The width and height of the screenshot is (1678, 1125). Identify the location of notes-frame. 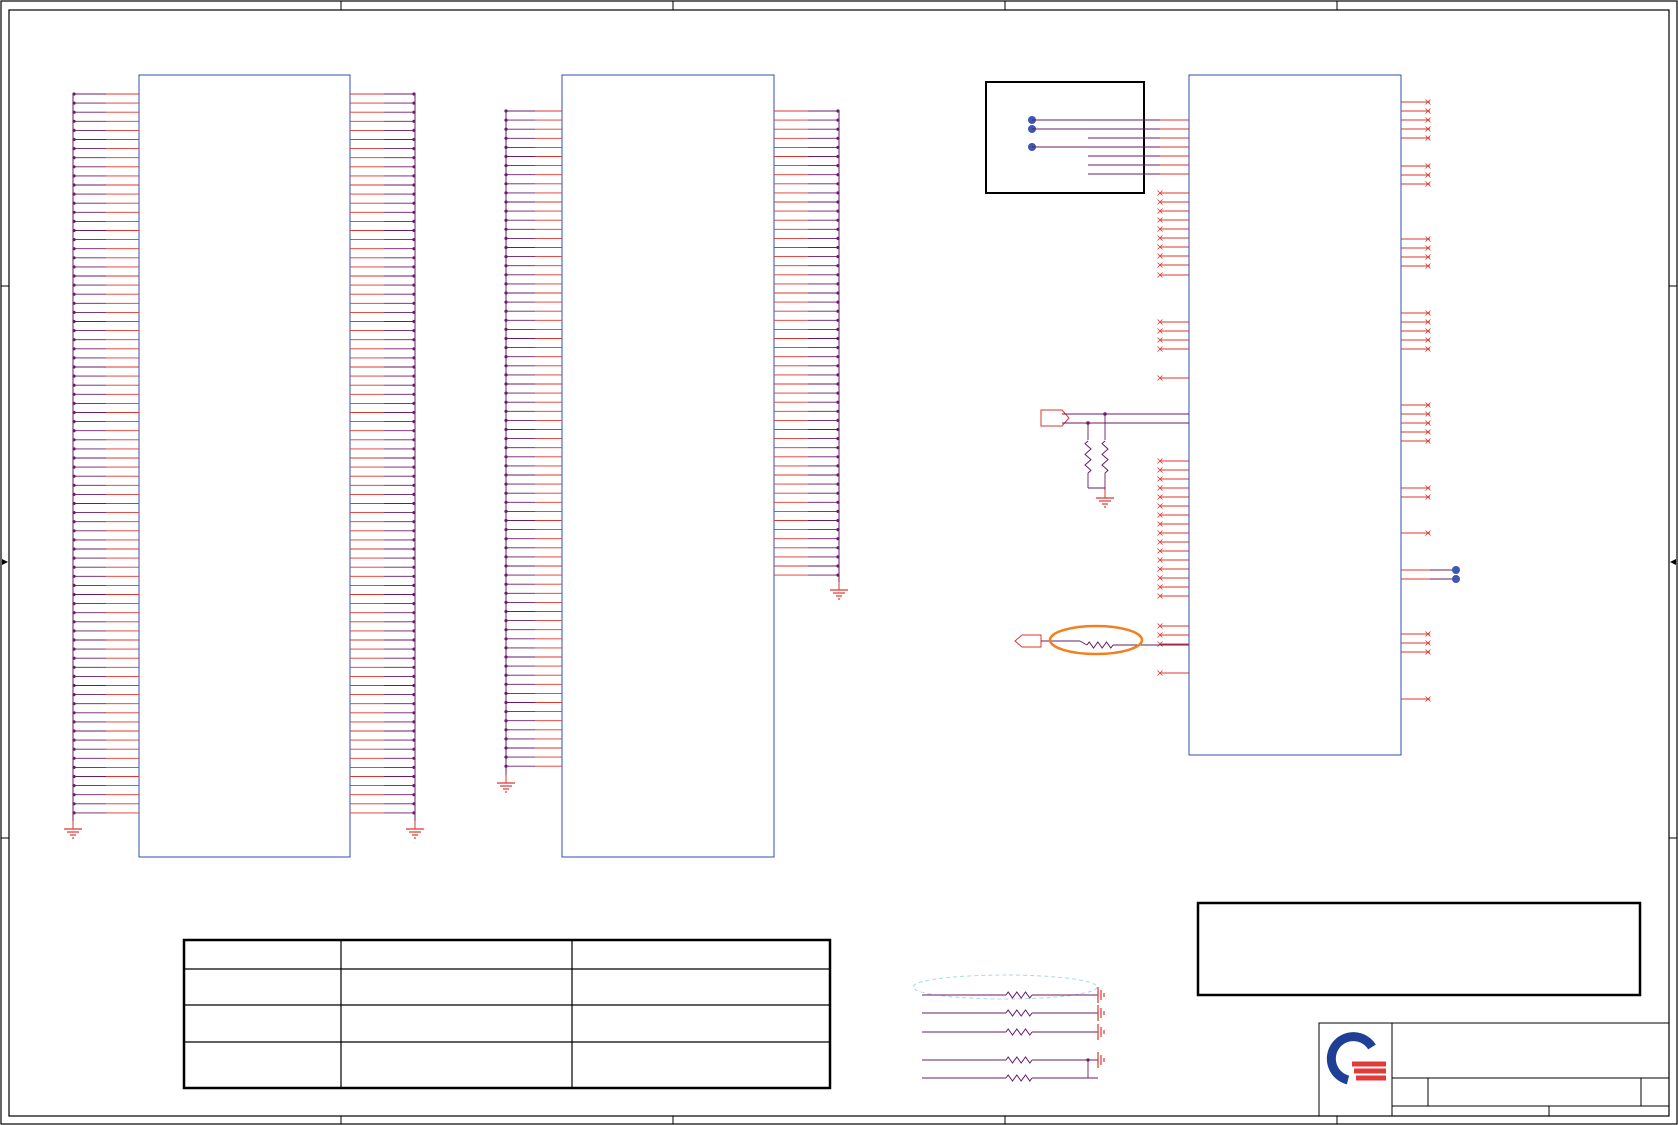
(1419, 949).